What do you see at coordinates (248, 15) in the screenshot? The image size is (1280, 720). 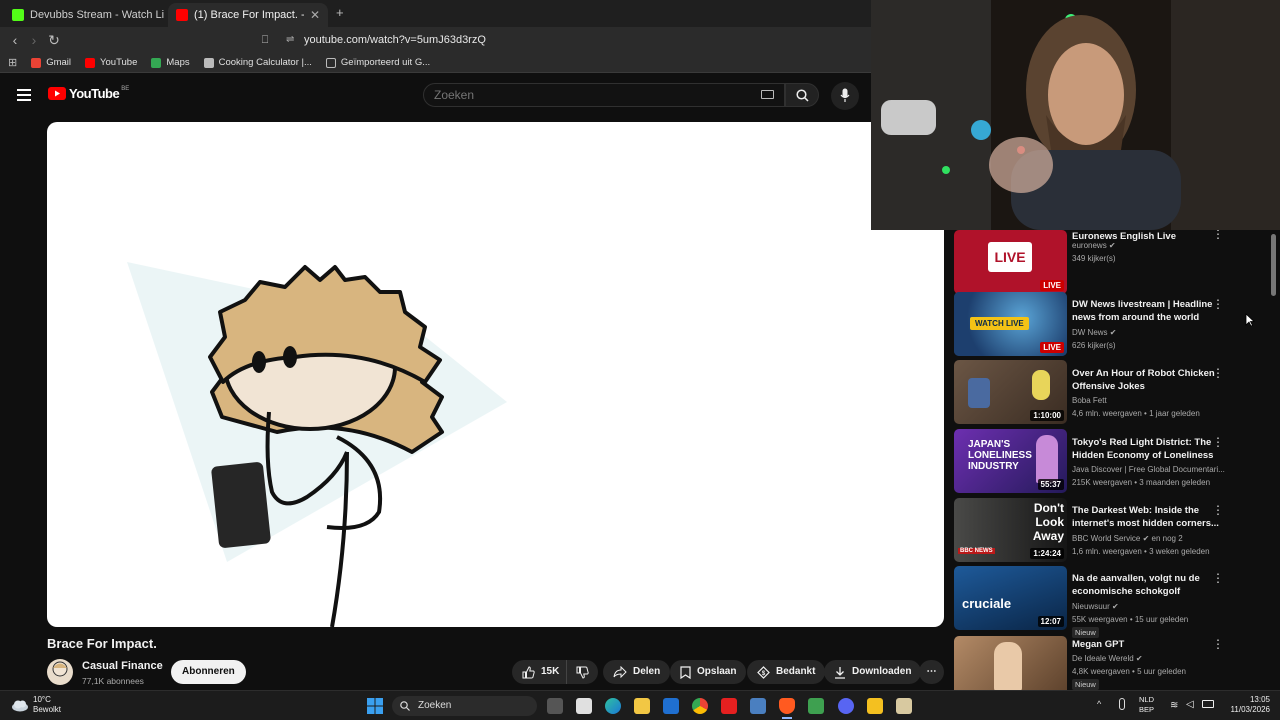 I see `tab-youtube-video: (1) Brace For Impact. - YouTub ✕` at bounding box center [248, 15].